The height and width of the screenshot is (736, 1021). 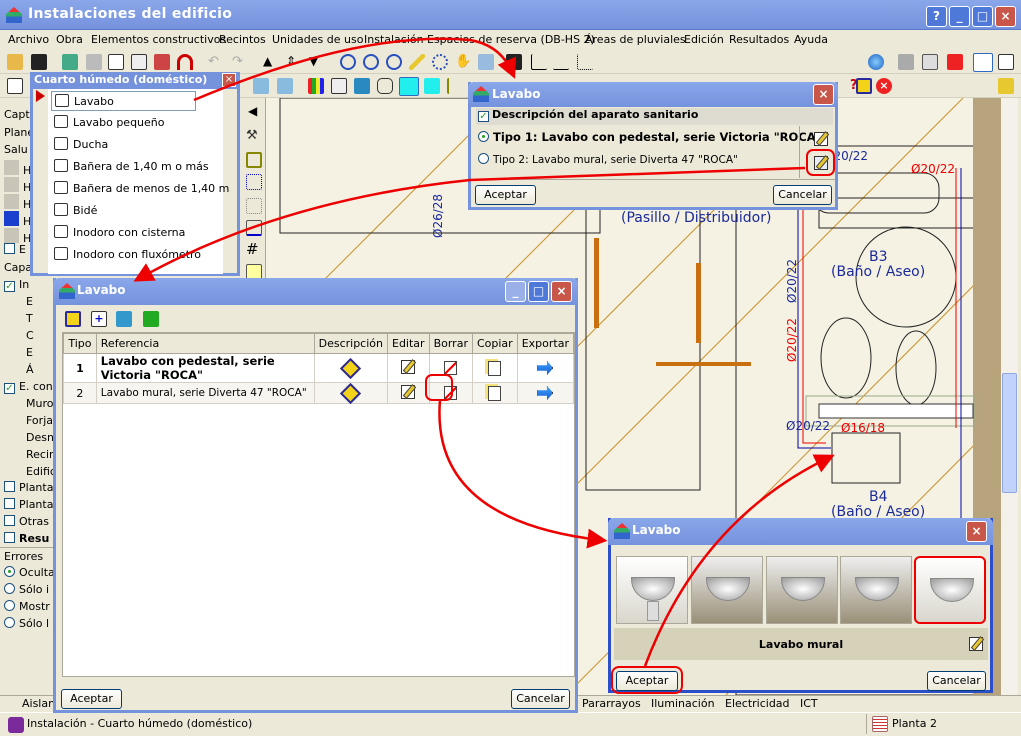 What do you see at coordinates (757, 703) in the screenshot?
I see `tab-electricidad: Electricidad` at bounding box center [757, 703].